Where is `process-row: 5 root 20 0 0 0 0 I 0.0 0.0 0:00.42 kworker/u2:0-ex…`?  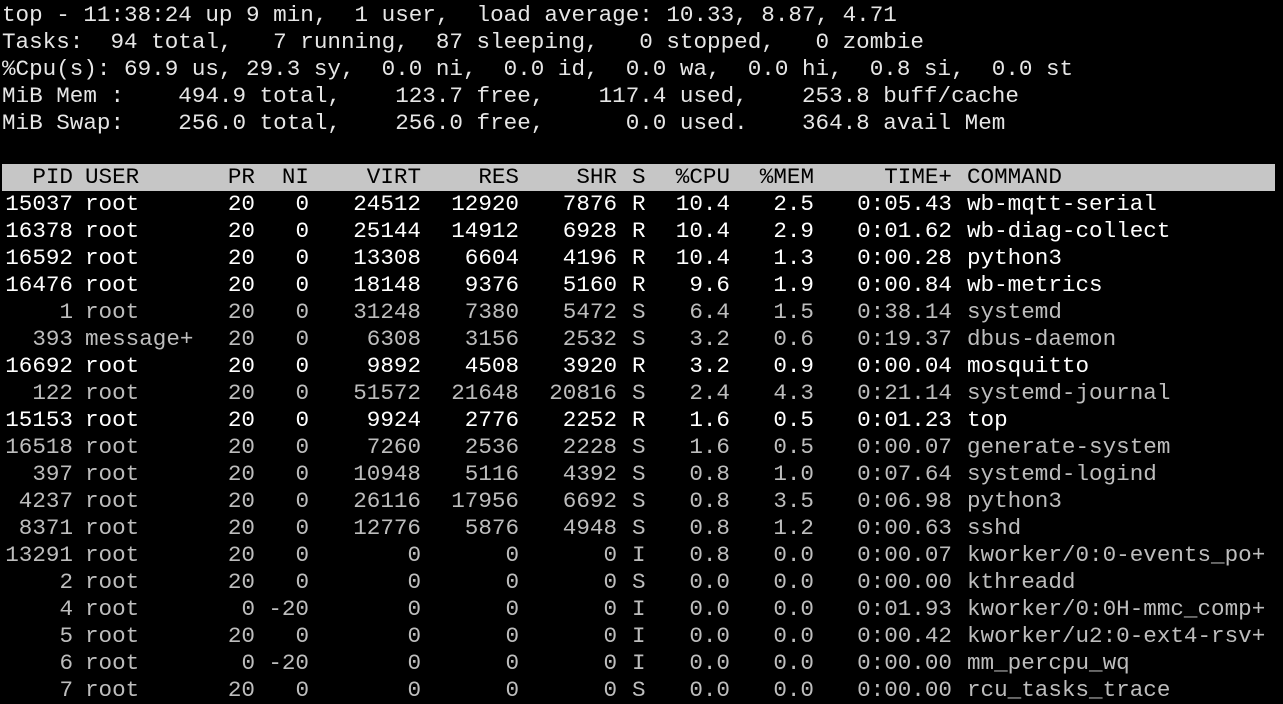
process-row: 5 root 20 0 0 0 0 I 0.0 0.0 0:00.42 kworker/u2:0-ex… is located at coordinates (638, 636).